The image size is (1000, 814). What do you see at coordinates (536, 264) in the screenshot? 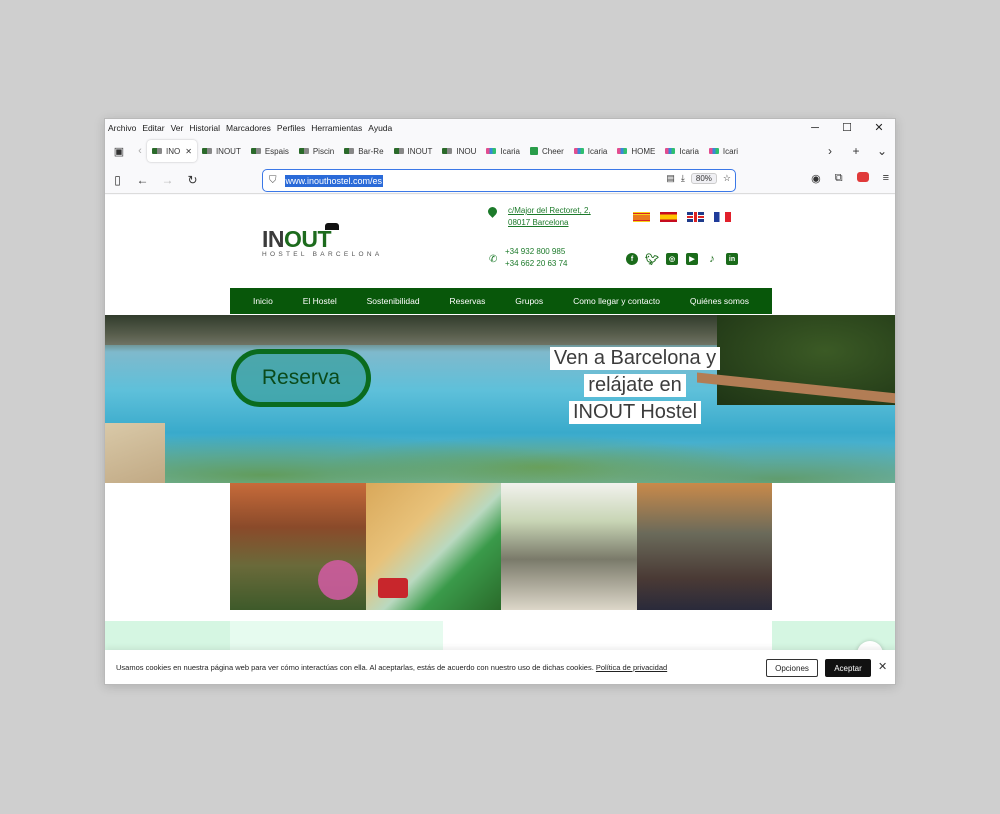
I see `phone-line2: +34 662 20 63 74` at bounding box center [536, 264].